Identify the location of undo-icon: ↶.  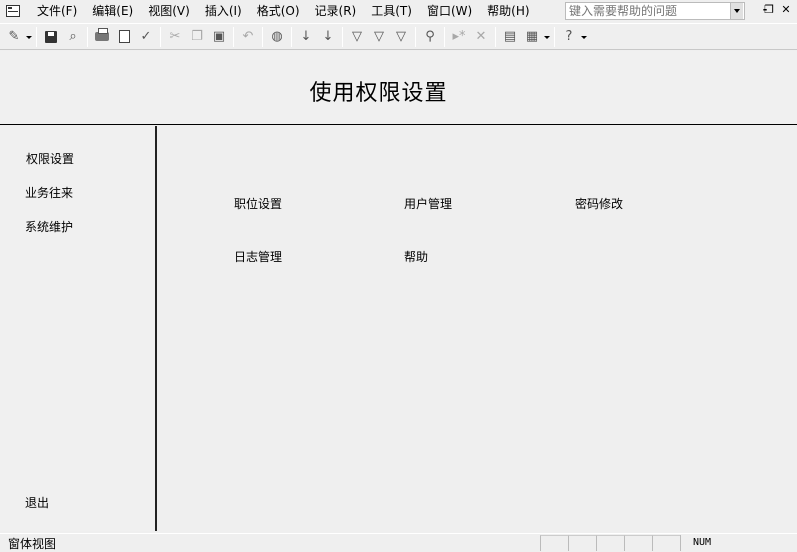
(248, 37).